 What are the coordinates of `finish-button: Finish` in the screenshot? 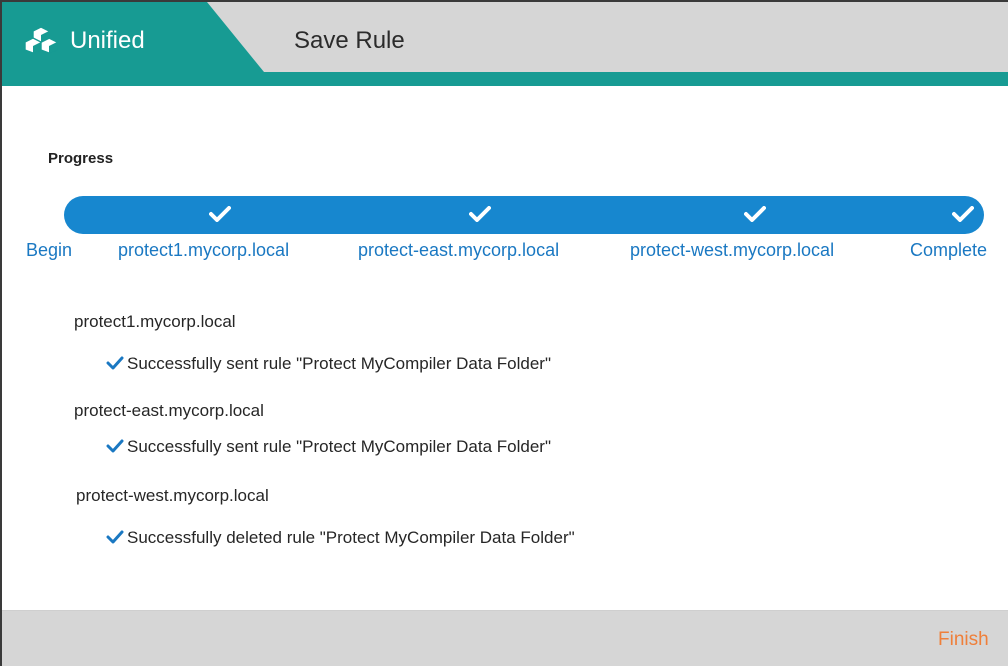 It's located at (963, 640).